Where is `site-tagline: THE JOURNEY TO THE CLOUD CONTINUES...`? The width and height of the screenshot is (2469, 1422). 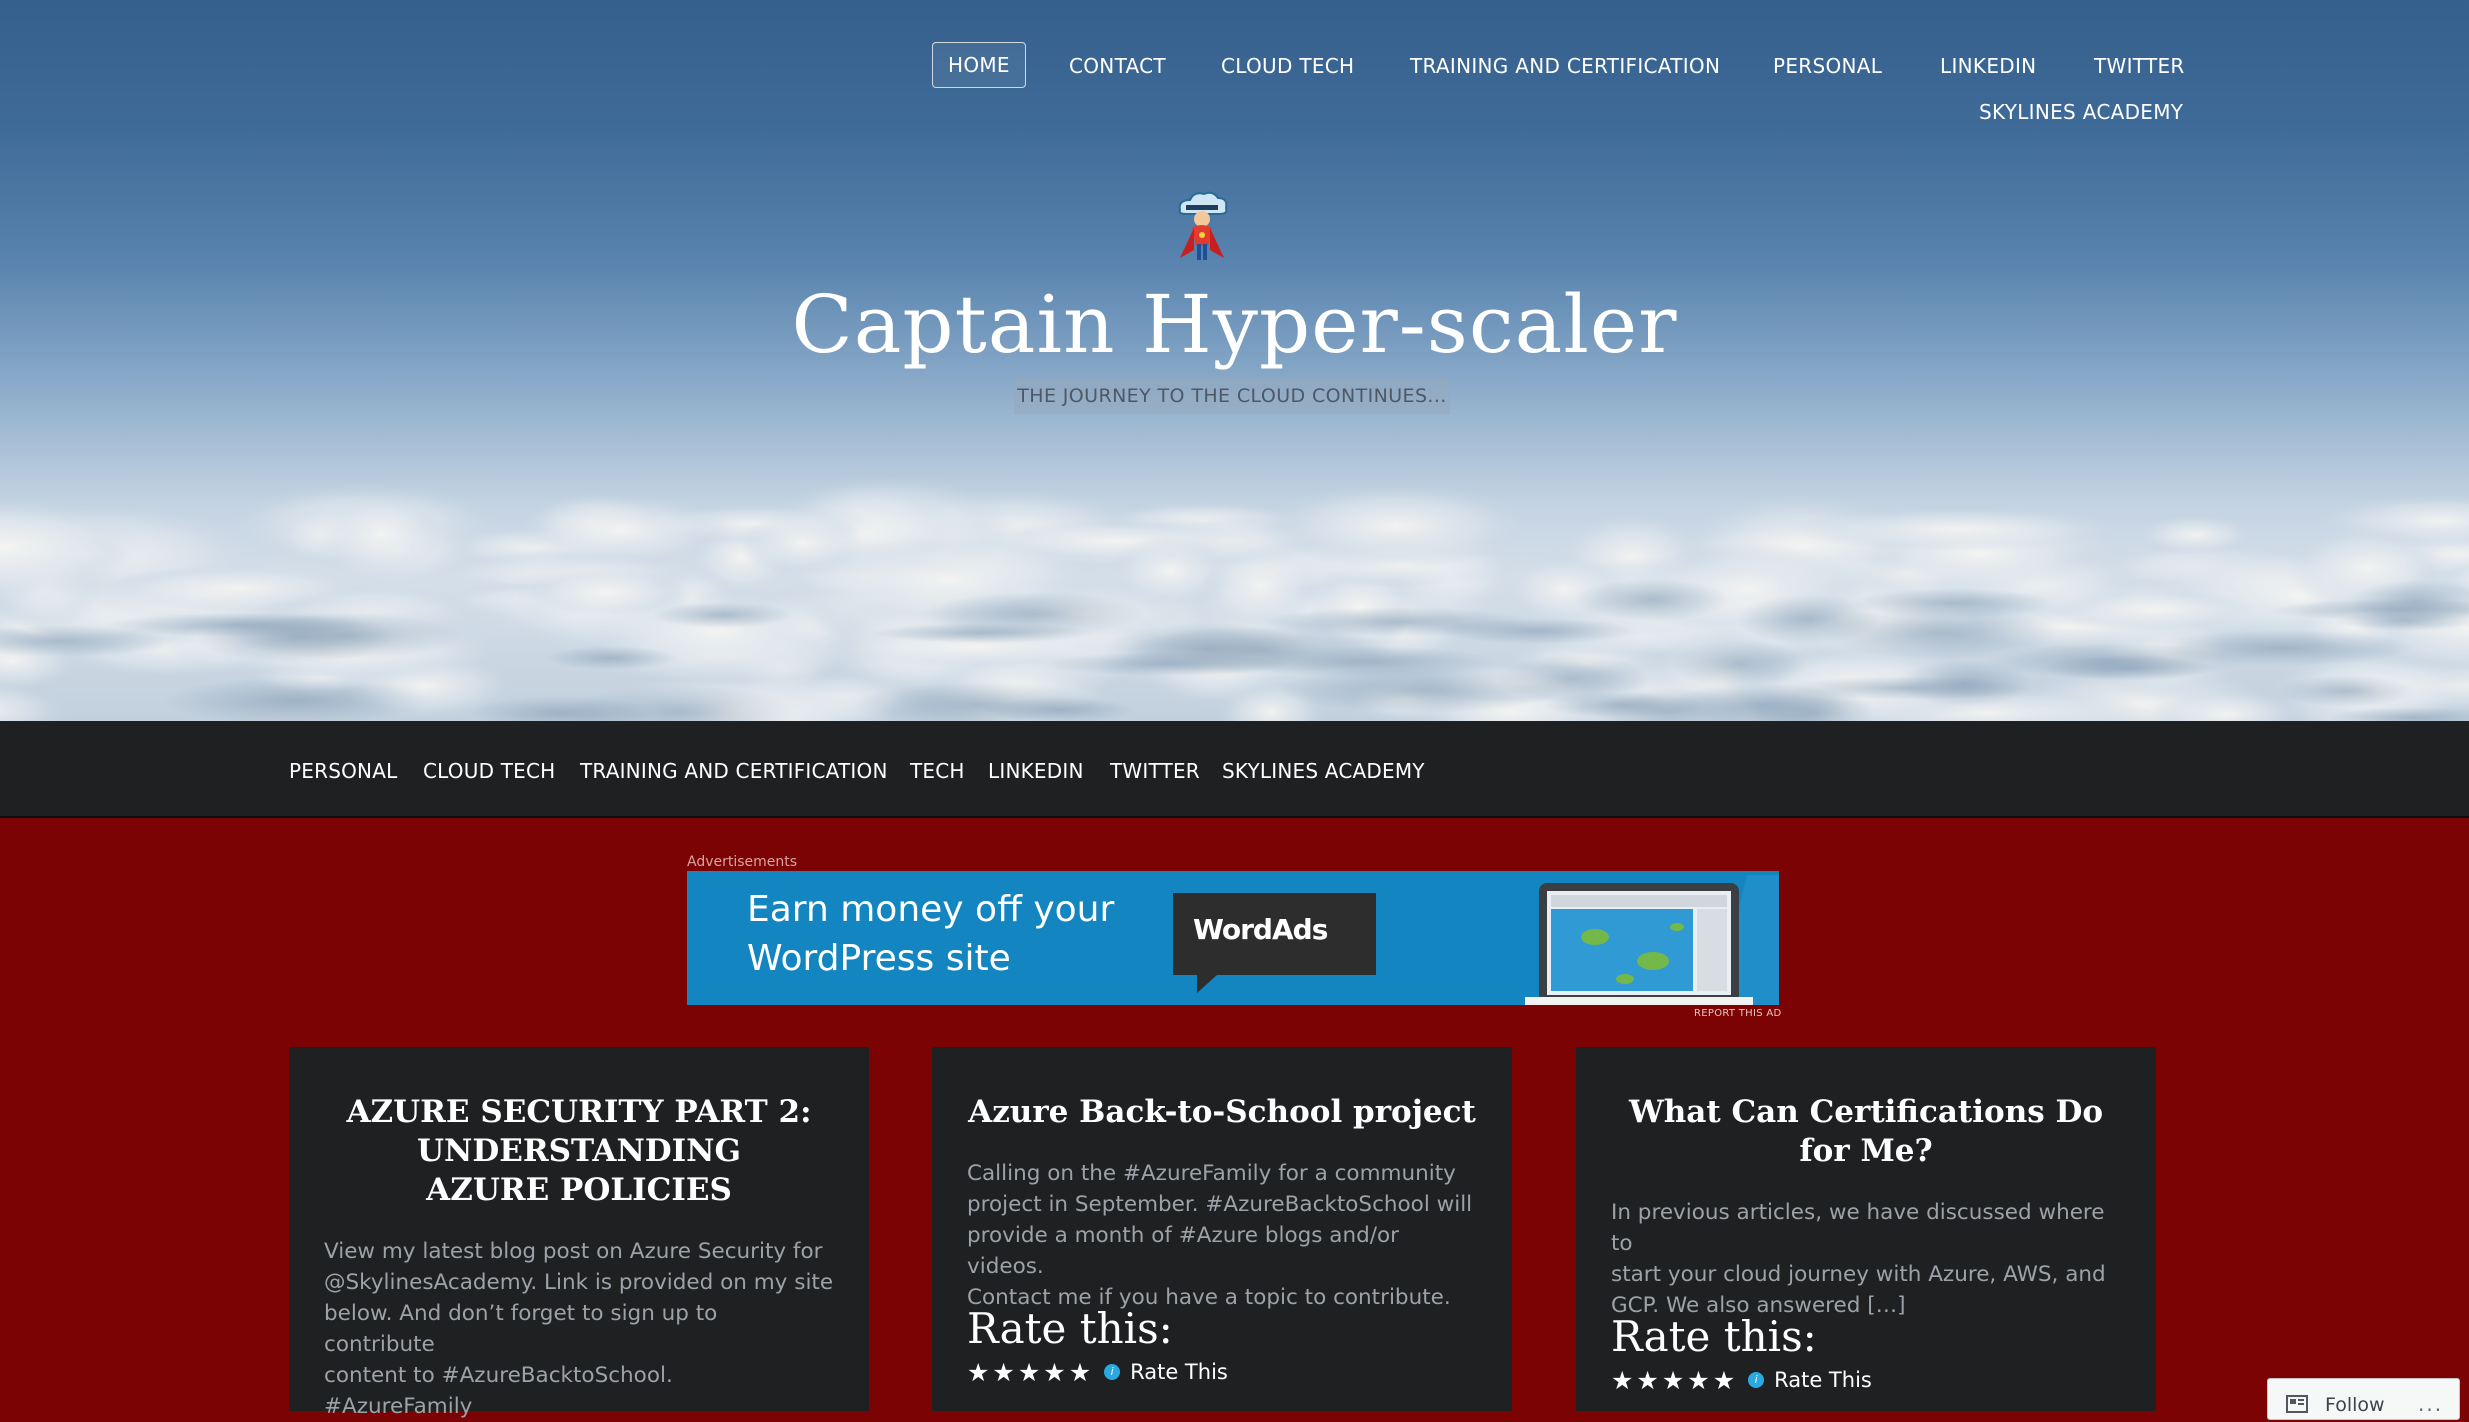 site-tagline: THE JOURNEY TO THE CLOUD CONTINUES... is located at coordinates (1232, 396).